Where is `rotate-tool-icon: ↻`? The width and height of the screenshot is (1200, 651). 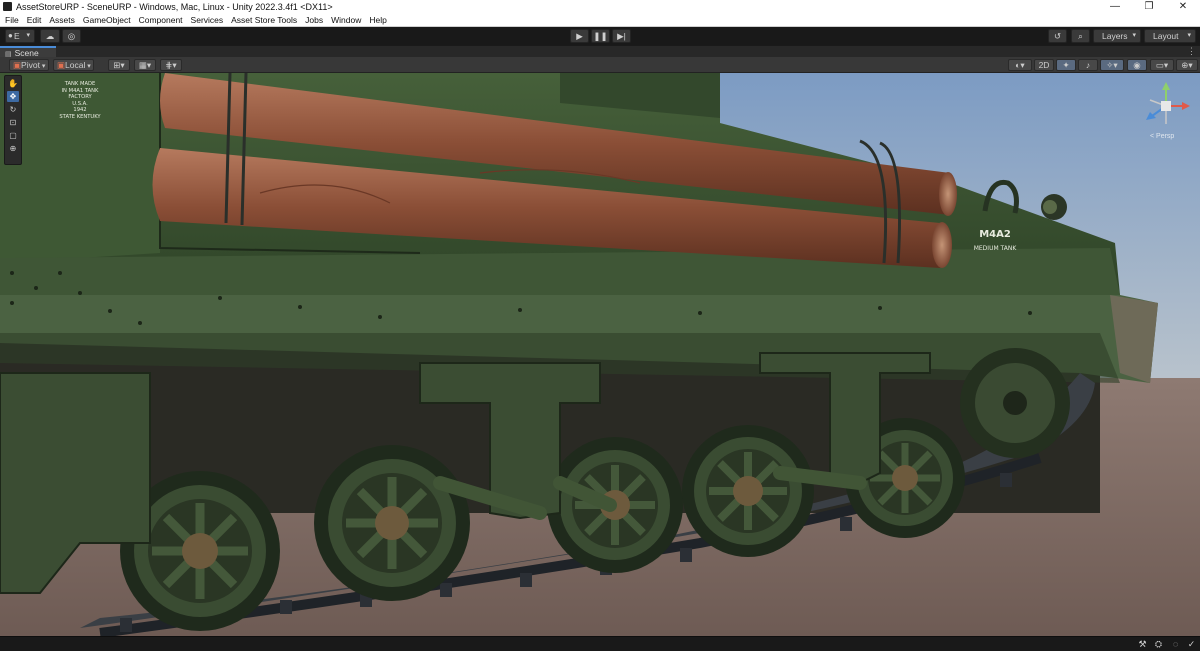 rotate-tool-icon: ↻ is located at coordinates (13, 109).